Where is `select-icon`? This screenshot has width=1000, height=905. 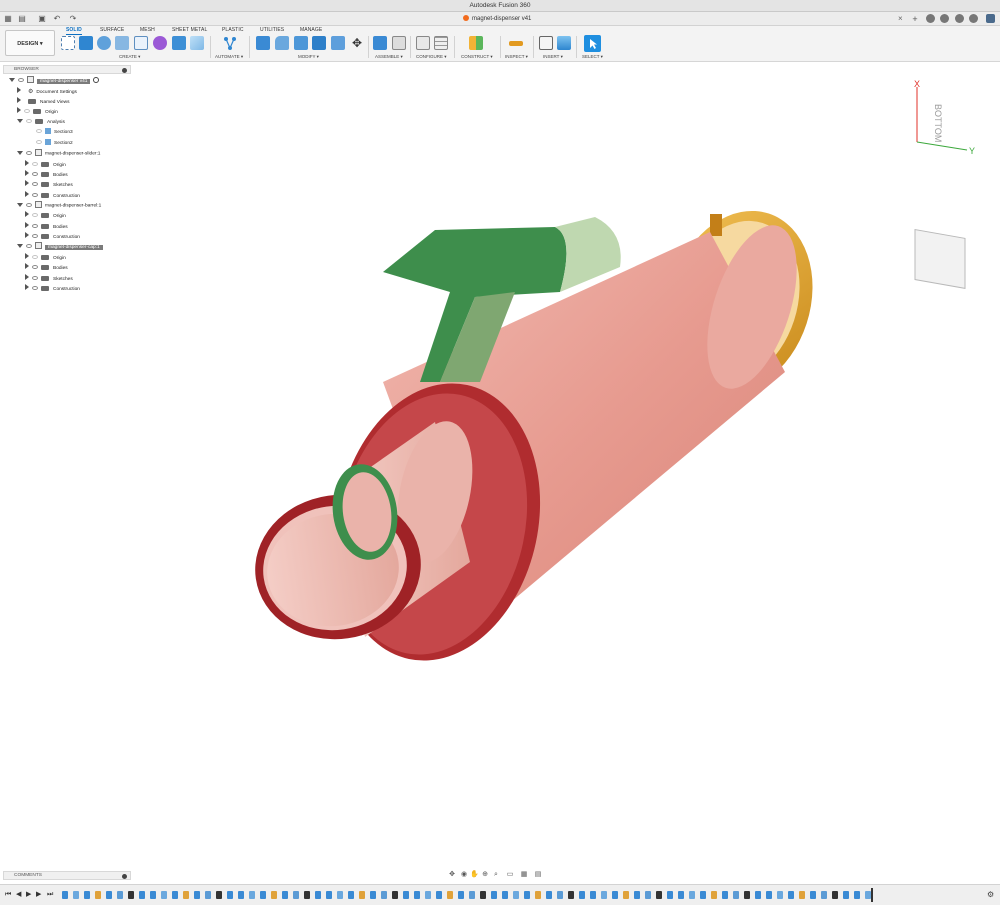
select-icon is located at coordinates (592, 43).